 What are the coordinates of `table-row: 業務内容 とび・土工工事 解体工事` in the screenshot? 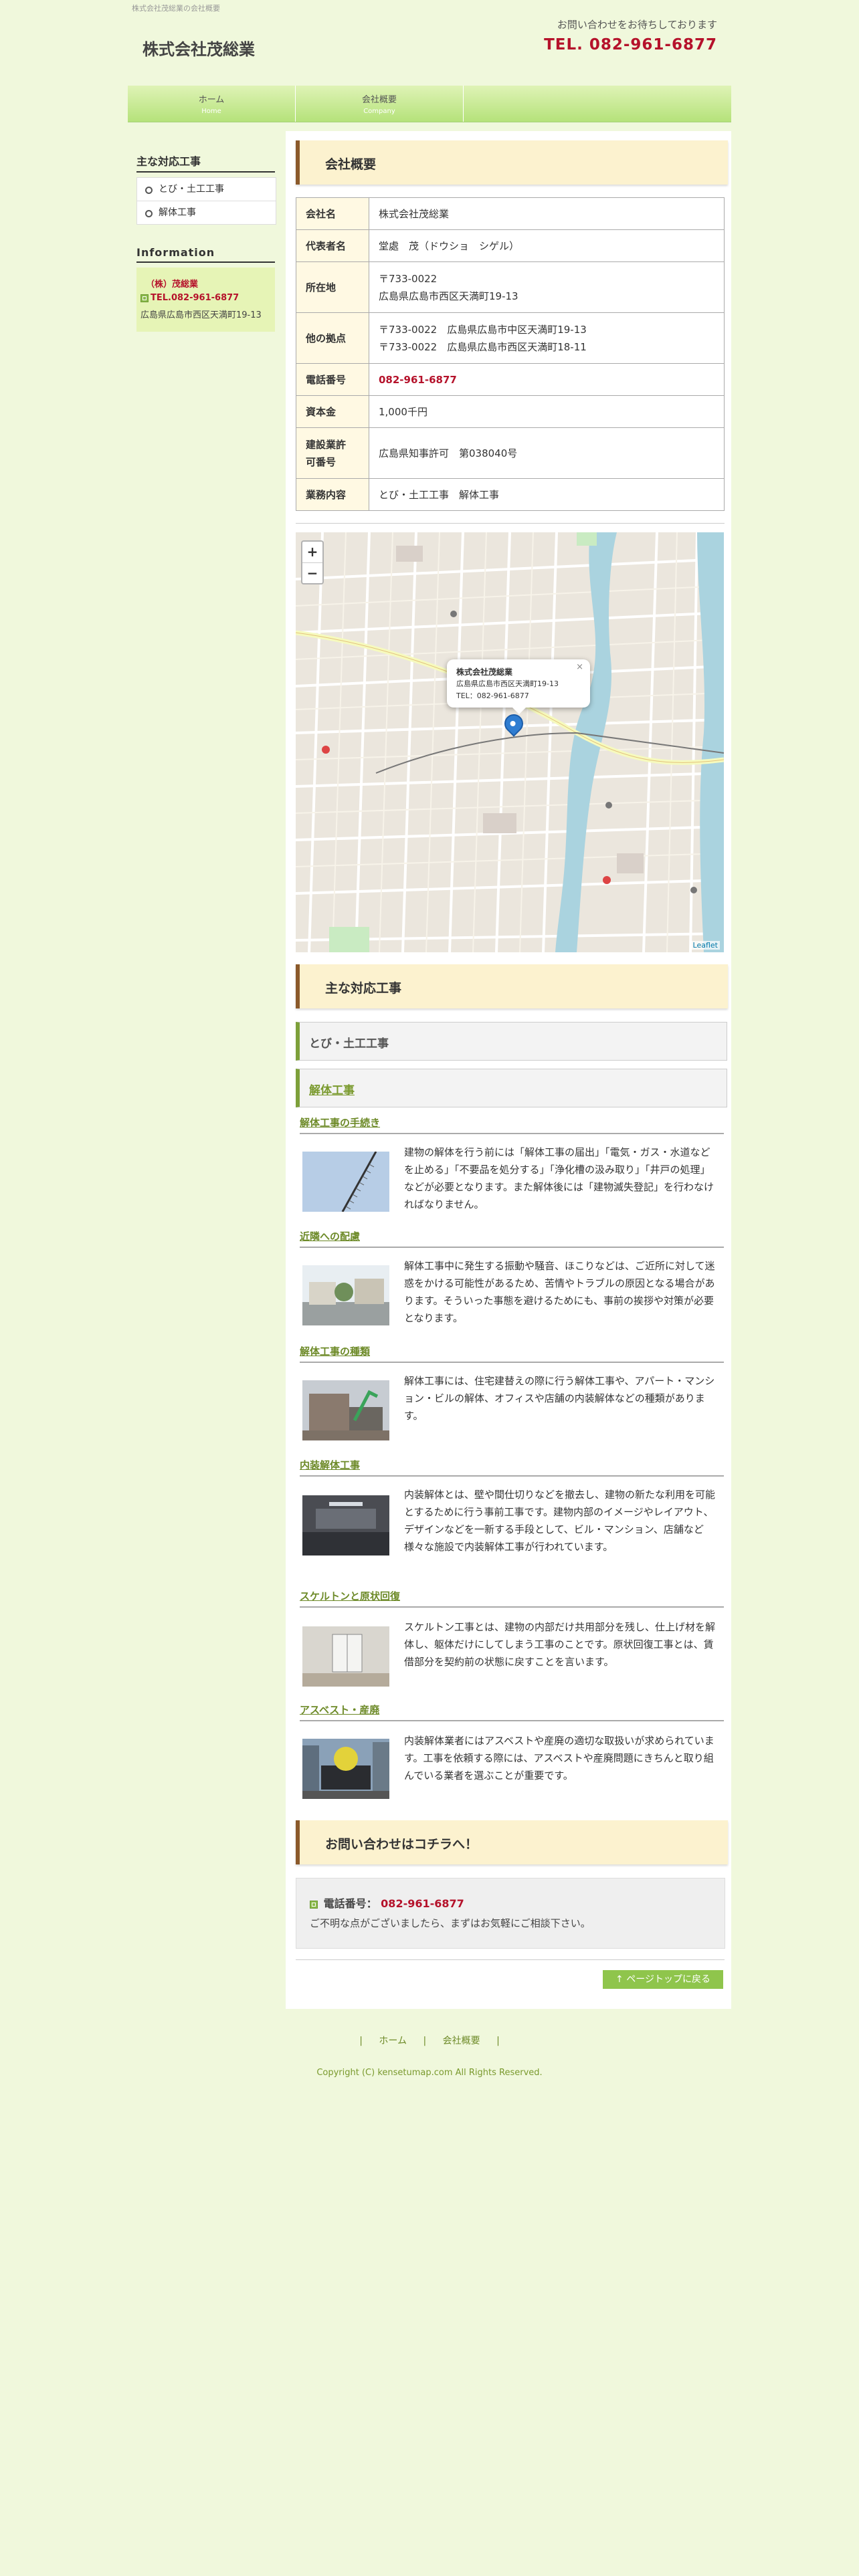 It's located at (510, 494).